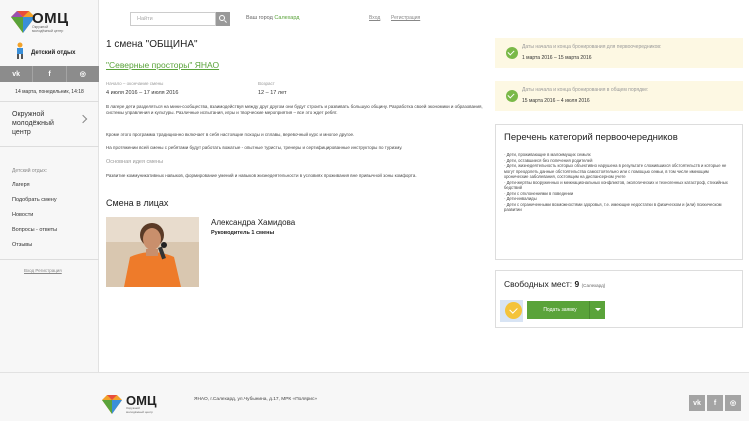  Describe the element at coordinates (266, 83) in the screenshot. I see `age-label: Возраст` at that location.